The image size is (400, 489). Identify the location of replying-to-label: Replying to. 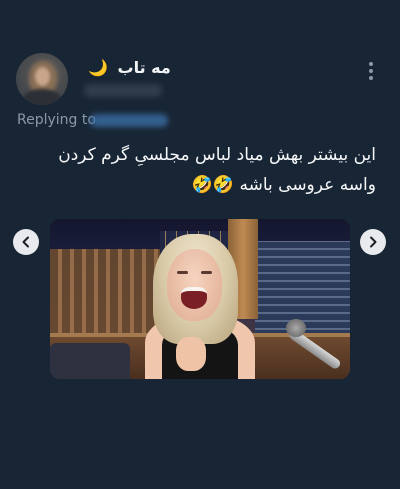
(56, 120).